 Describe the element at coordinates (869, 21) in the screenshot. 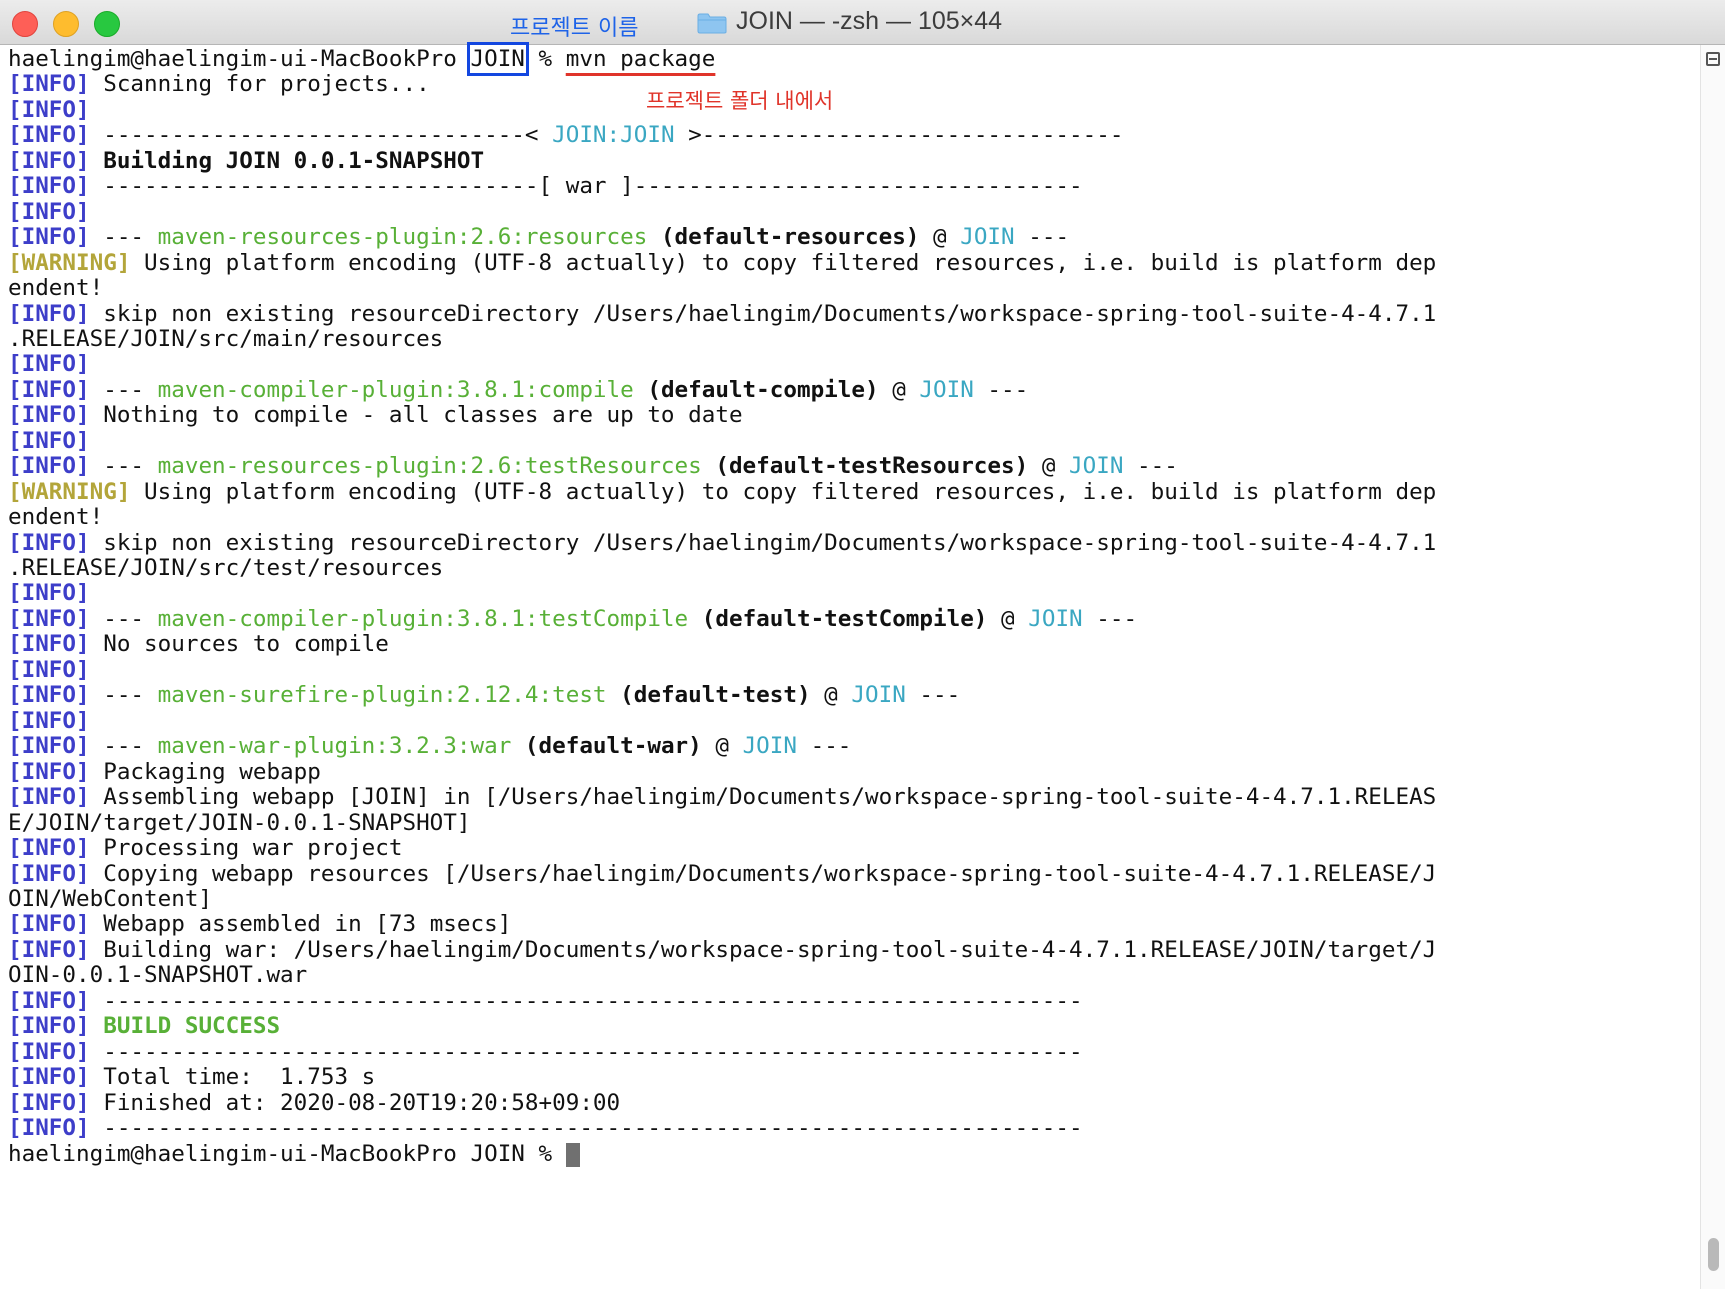

I see `window-title: JOIN — -zsh — 105×44` at that location.